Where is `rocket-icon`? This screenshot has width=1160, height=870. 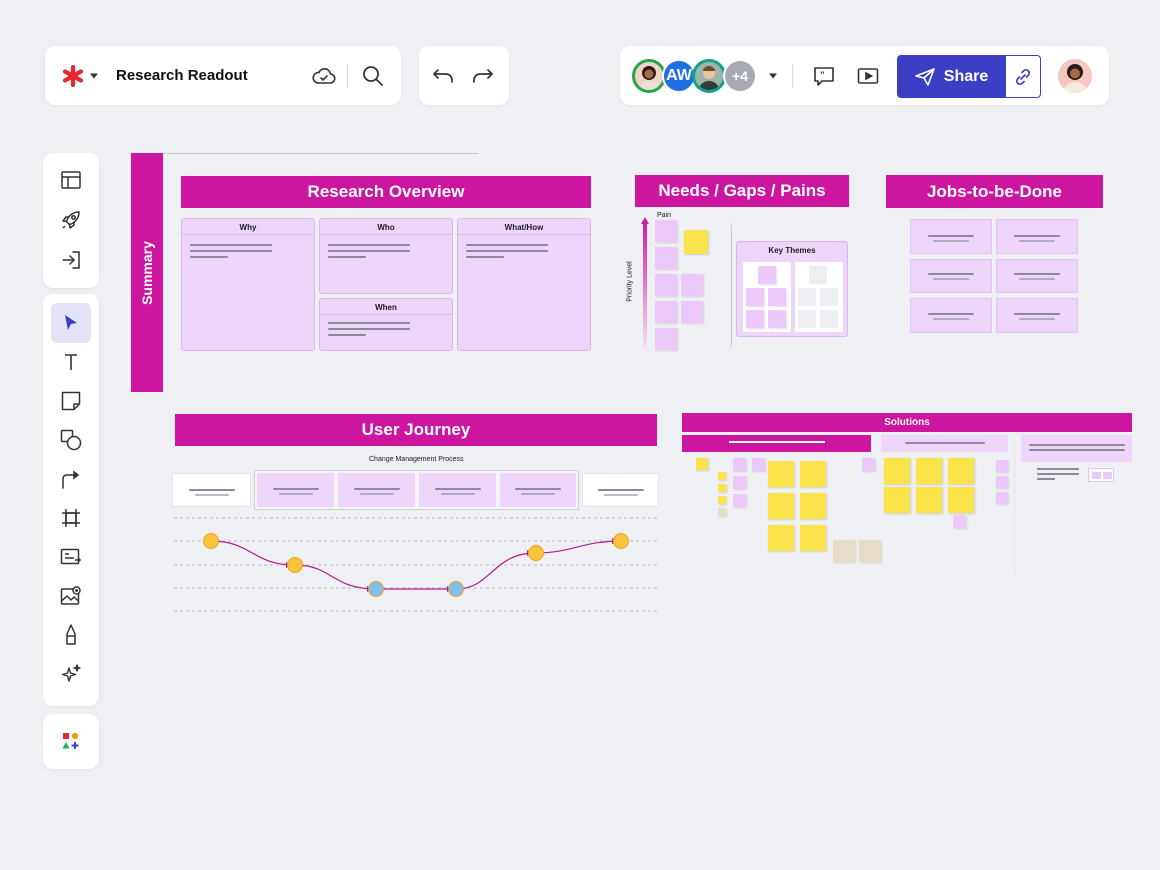
rocket-icon is located at coordinates (71, 220).